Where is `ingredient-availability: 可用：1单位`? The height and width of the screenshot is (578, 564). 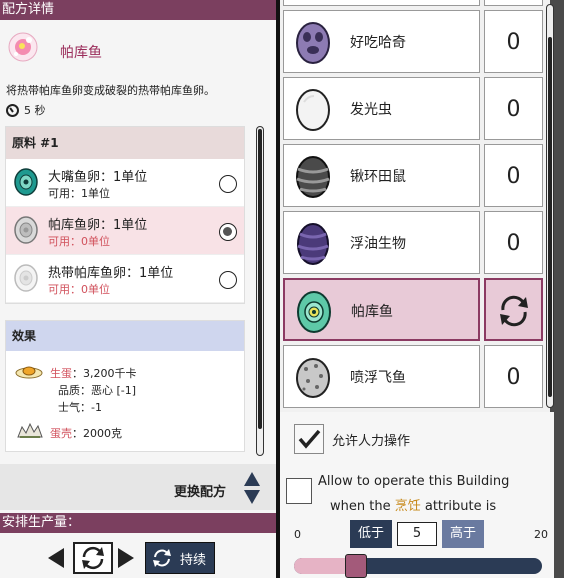 ingredient-availability: 可用：1单位 is located at coordinates (79, 193).